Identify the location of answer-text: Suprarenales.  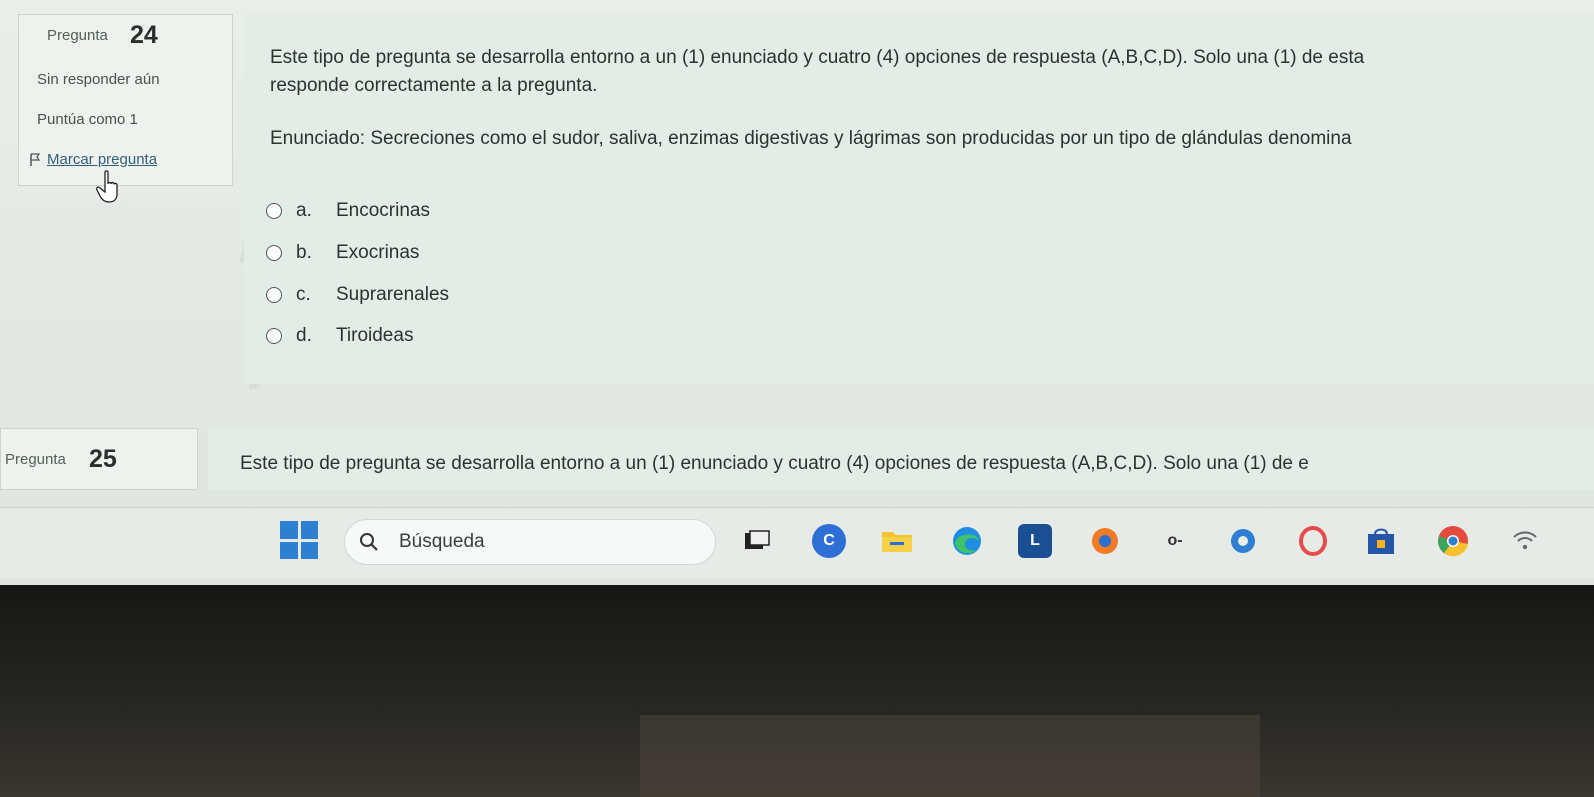
(393, 294).